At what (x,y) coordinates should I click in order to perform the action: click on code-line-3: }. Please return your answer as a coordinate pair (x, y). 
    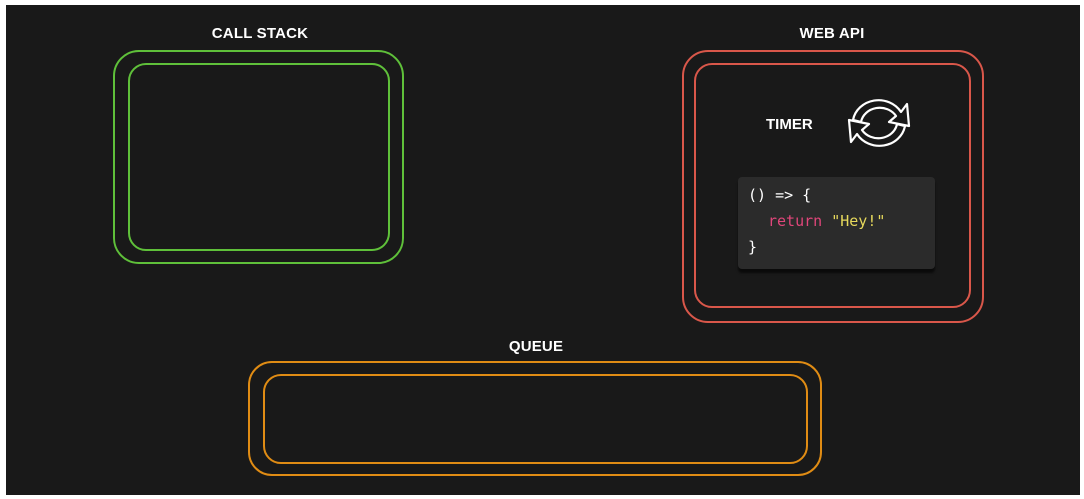
    Looking at the image, I should click on (753, 247).